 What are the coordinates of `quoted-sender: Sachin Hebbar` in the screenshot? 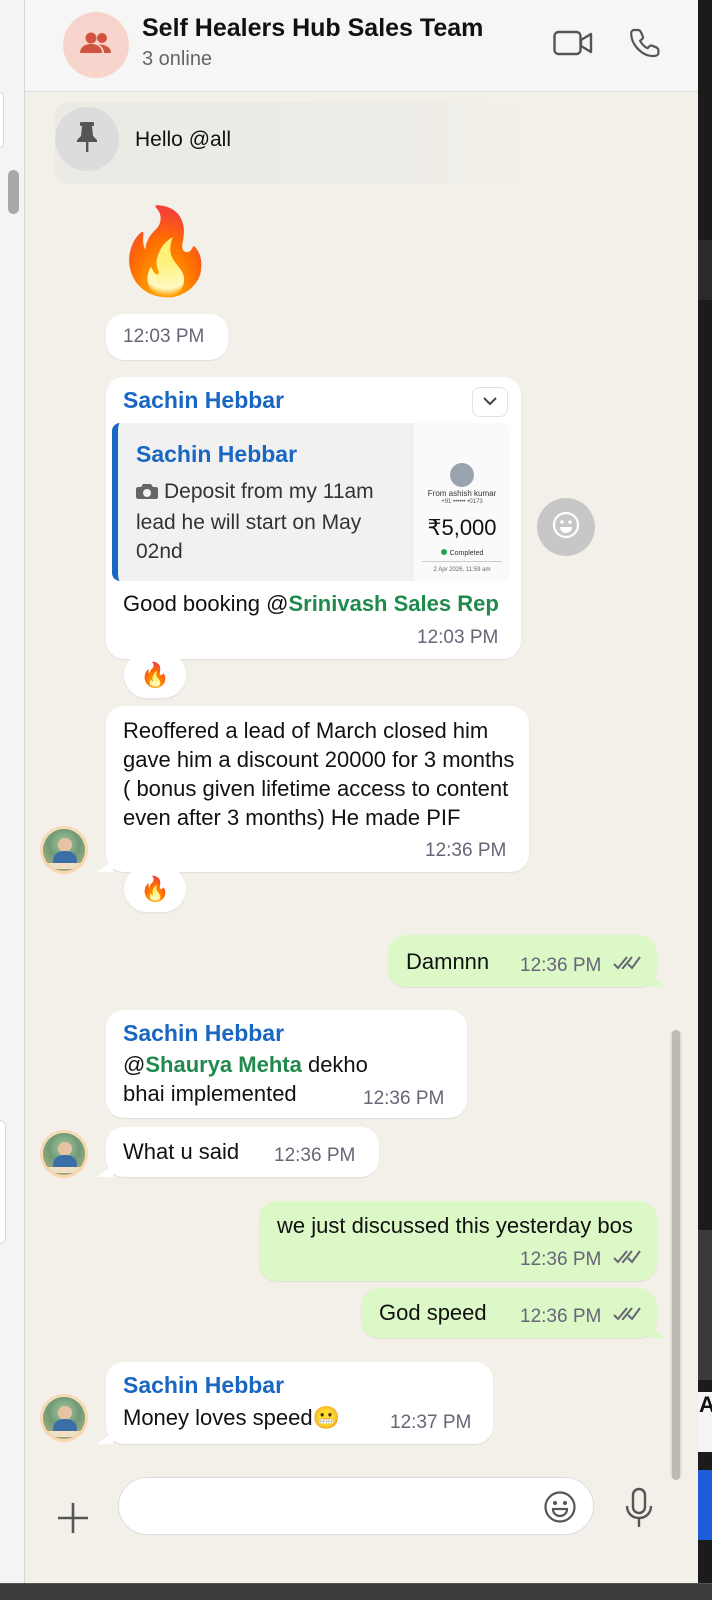 It's located at (217, 454).